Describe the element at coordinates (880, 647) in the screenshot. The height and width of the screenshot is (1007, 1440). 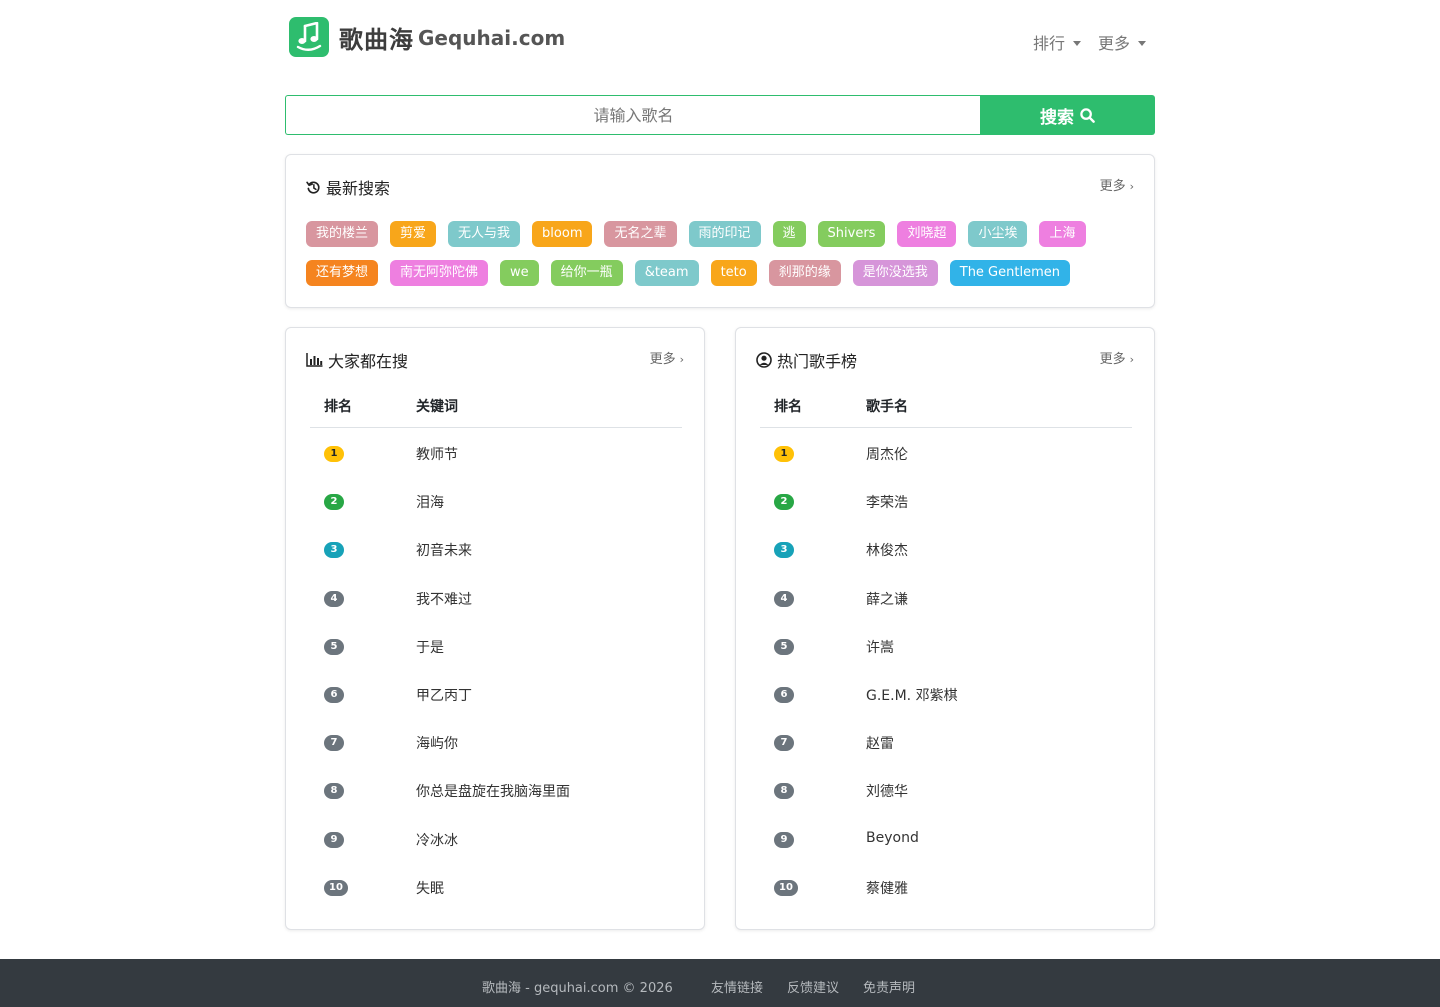
I see `singer-link: 许嵩` at that location.